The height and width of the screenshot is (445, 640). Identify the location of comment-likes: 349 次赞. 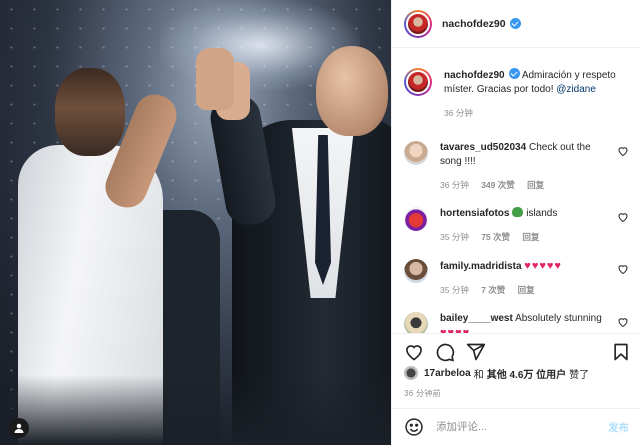
(498, 185).